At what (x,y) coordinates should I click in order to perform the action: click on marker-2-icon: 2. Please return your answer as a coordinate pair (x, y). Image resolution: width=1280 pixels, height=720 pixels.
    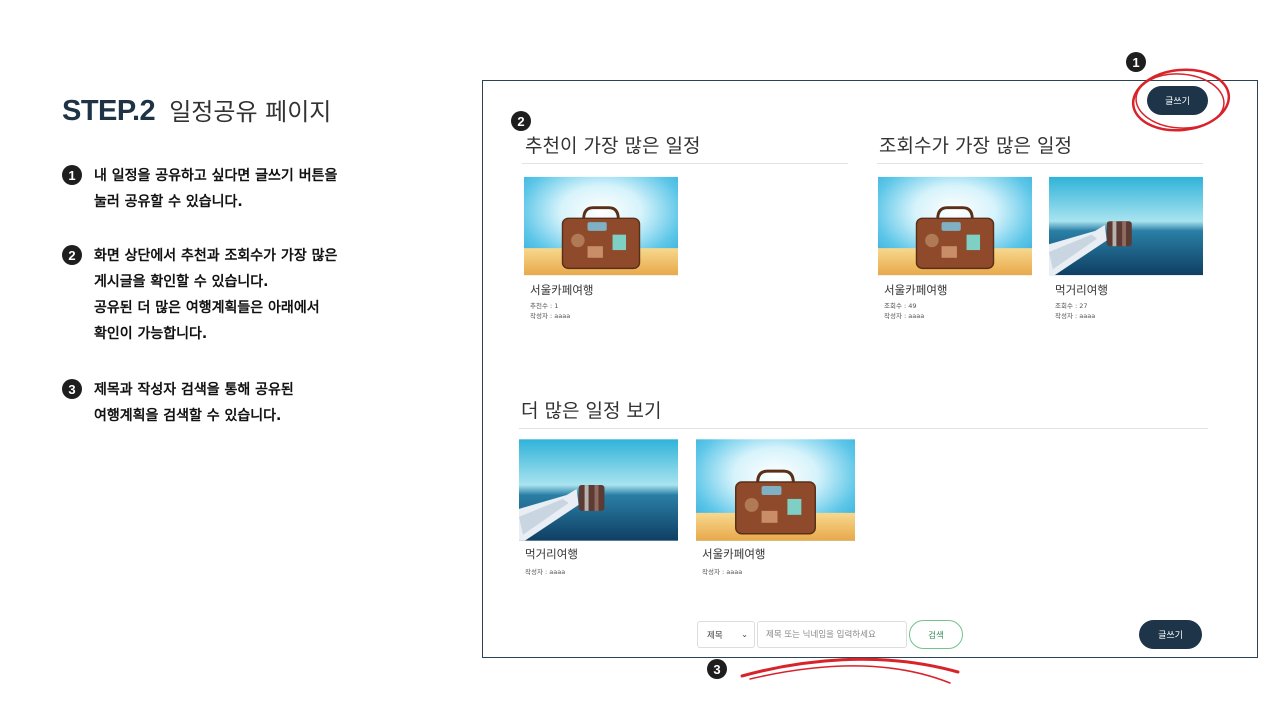
    Looking at the image, I should click on (521, 121).